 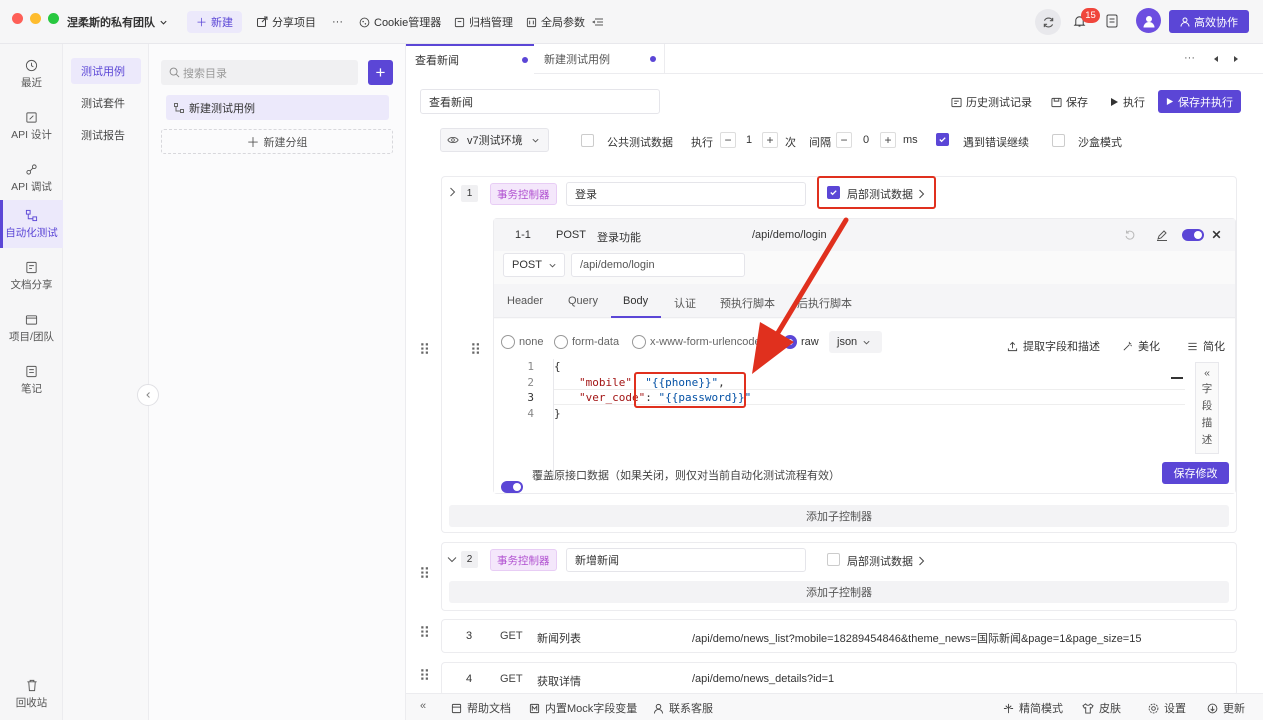 I want to click on help-docs-button: 帮助文档, so click(x=481, y=708).